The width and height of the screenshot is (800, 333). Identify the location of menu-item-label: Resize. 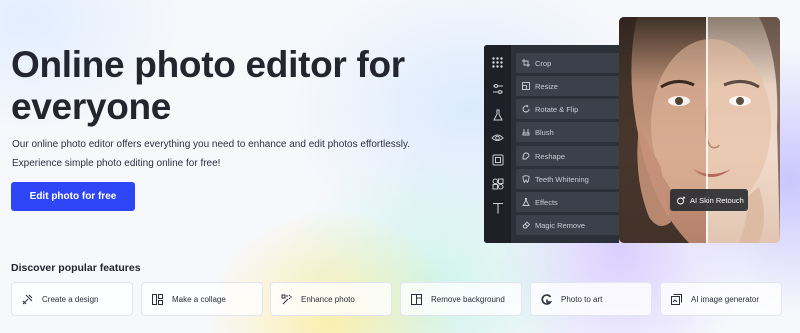
(546, 86).